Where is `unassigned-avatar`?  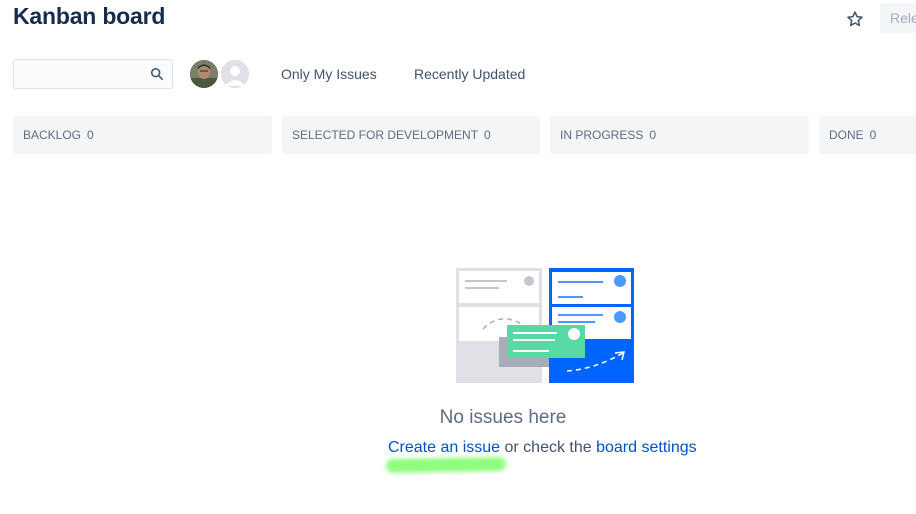
unassigned-avatar is located at coordinates (235, 74).